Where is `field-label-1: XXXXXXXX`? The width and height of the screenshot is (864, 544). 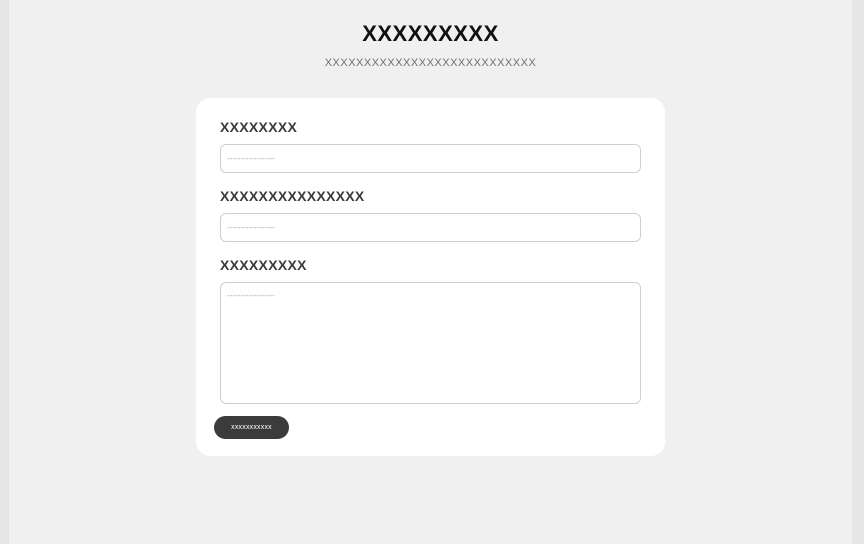
field-label-1: XXXXXXXX is located at coordinates (259, 127).